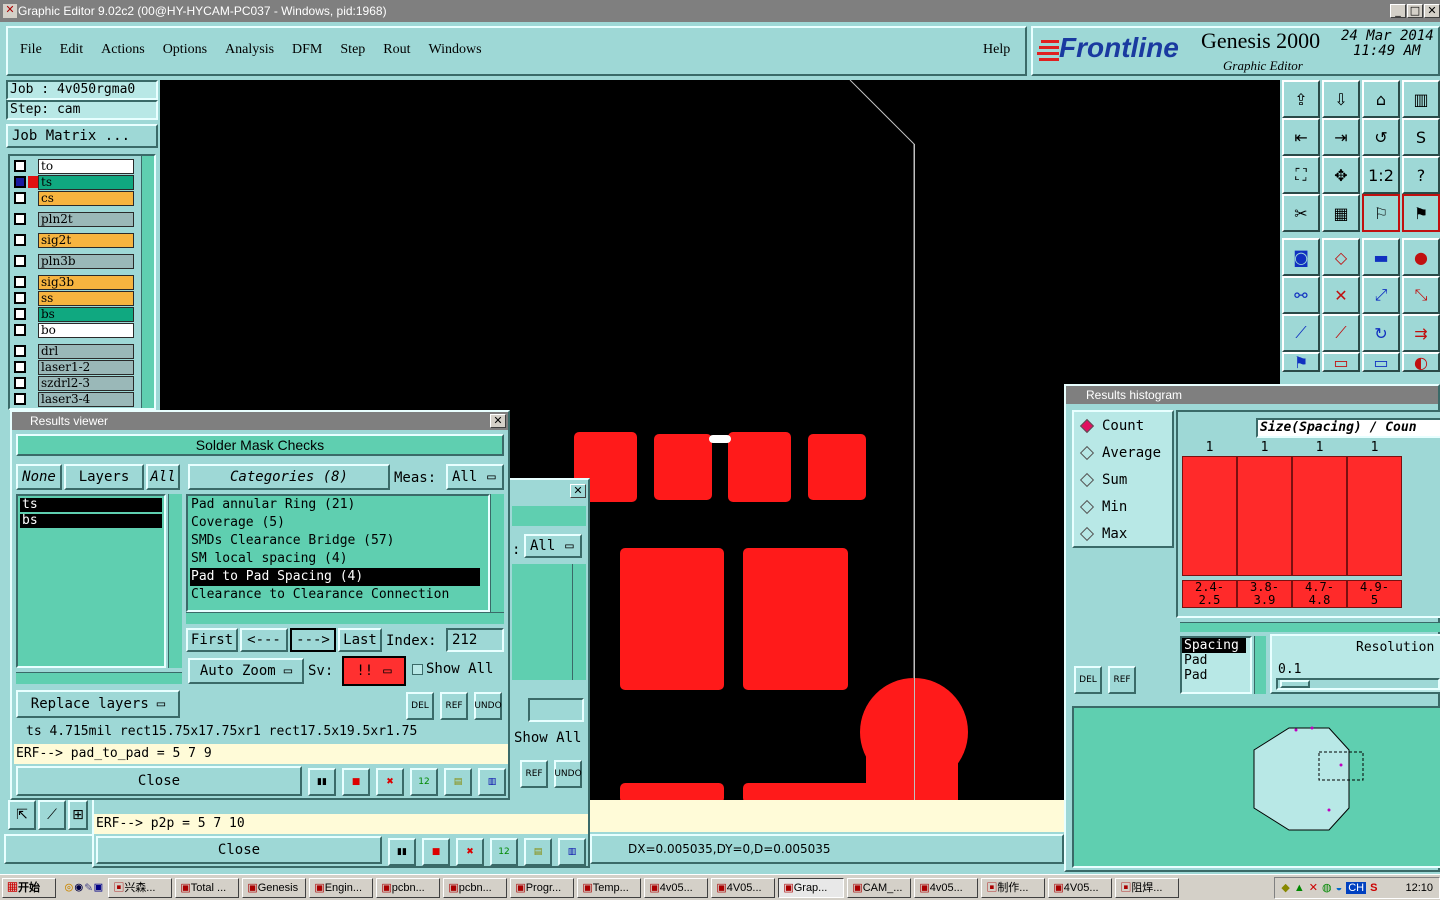 The width and height of the screenshot is (1440, 900). What do you see at coordinates (1310, 627) in the screenshot?
I see `histogram-hscrollbar` at bounding box center [1310, 627].